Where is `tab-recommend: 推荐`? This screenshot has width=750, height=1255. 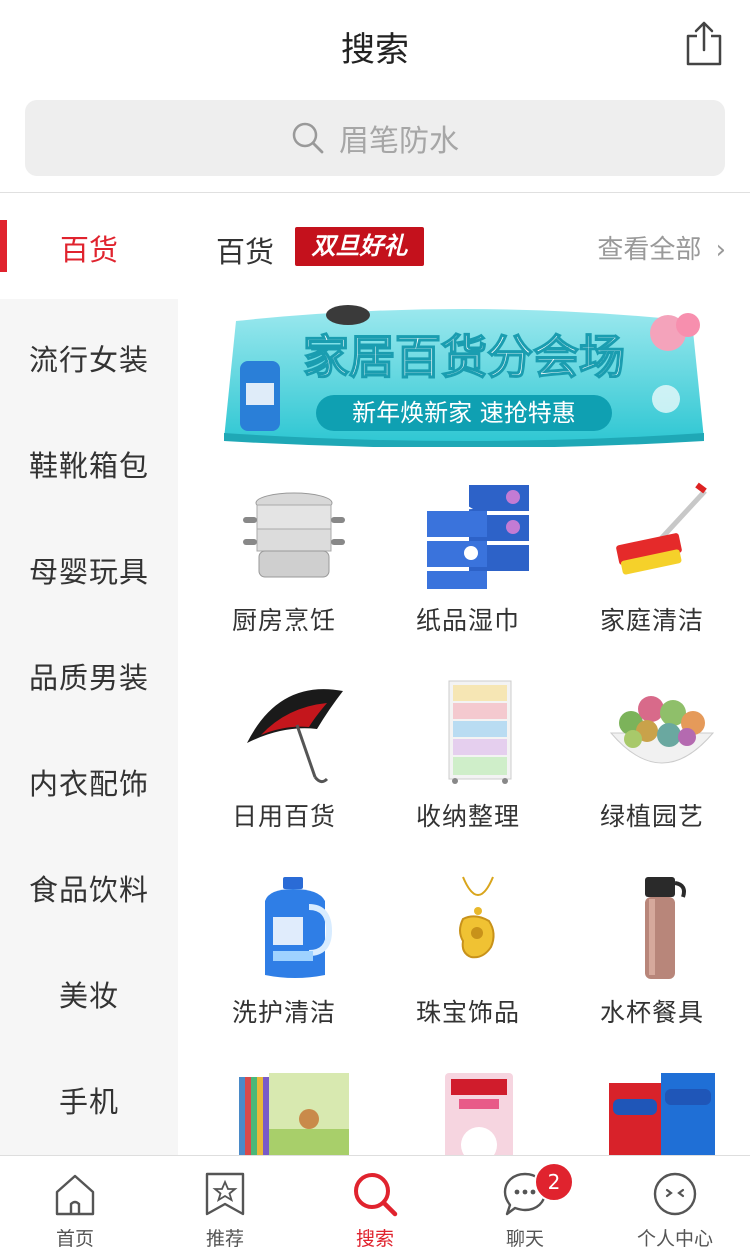
tab-recommend: 推荐 is located at coordinates (225, 1205).